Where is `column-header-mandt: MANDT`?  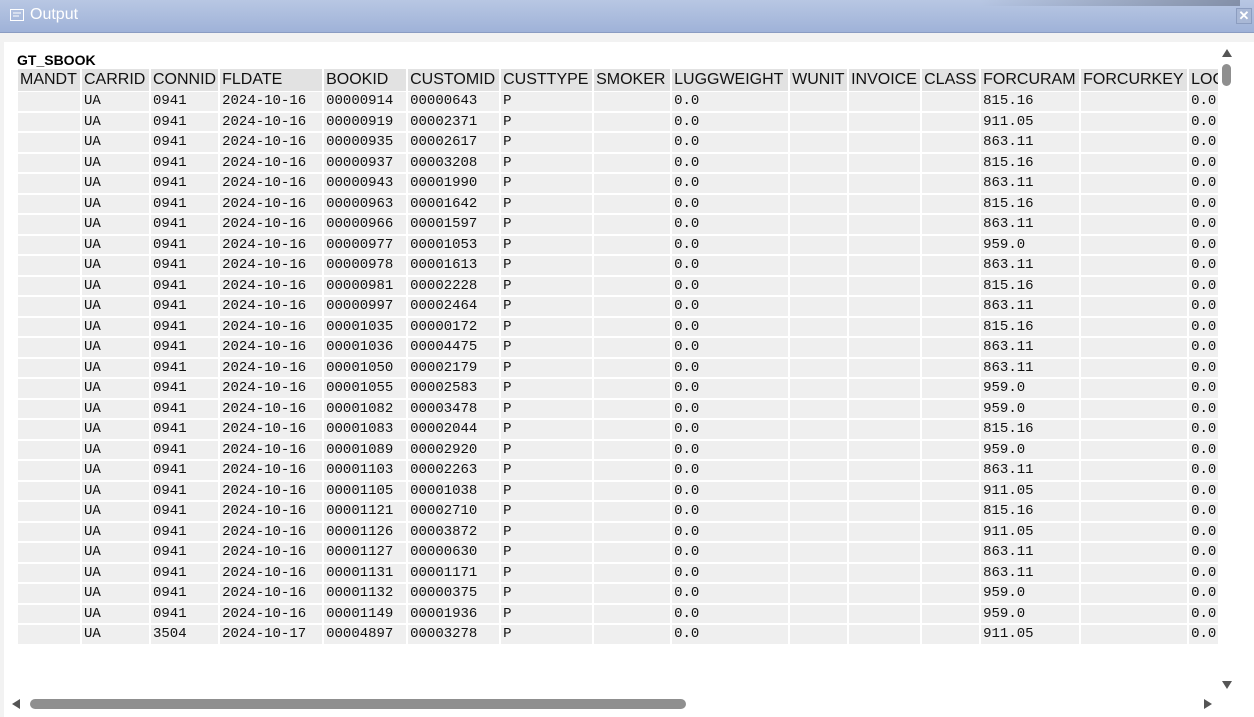
column-header-mandt: MANDT is located at coordinates (49, 80).